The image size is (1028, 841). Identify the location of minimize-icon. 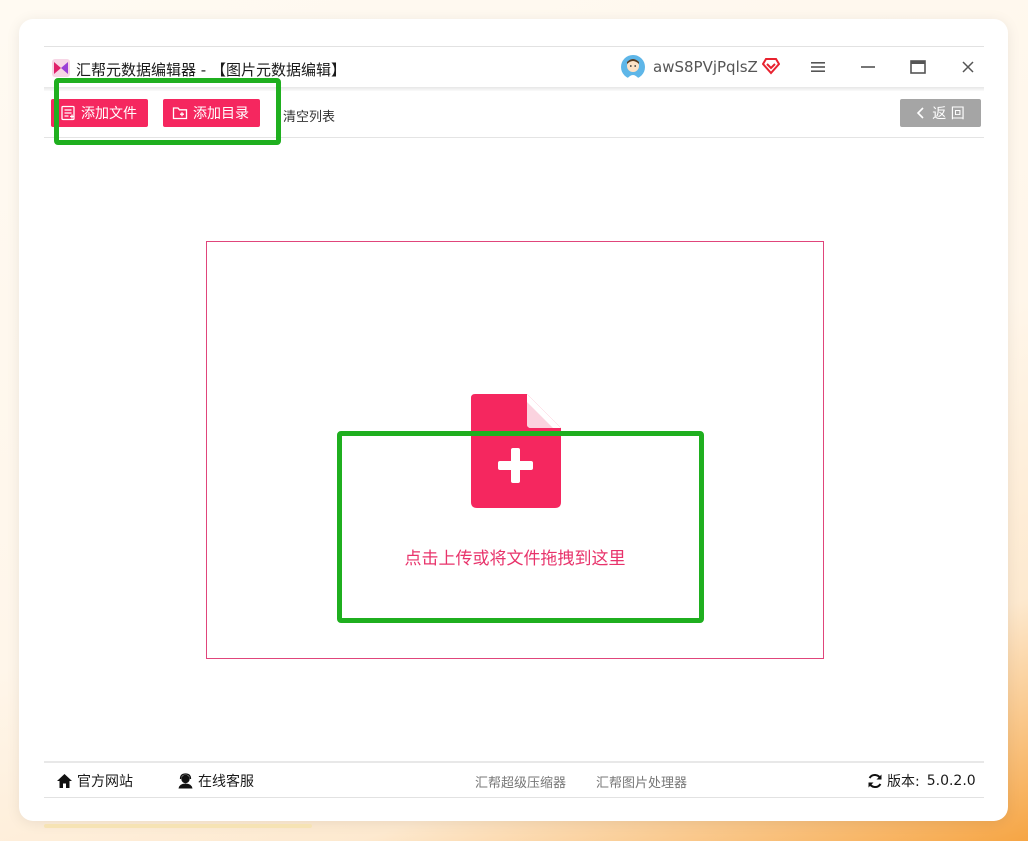
(868, 67).